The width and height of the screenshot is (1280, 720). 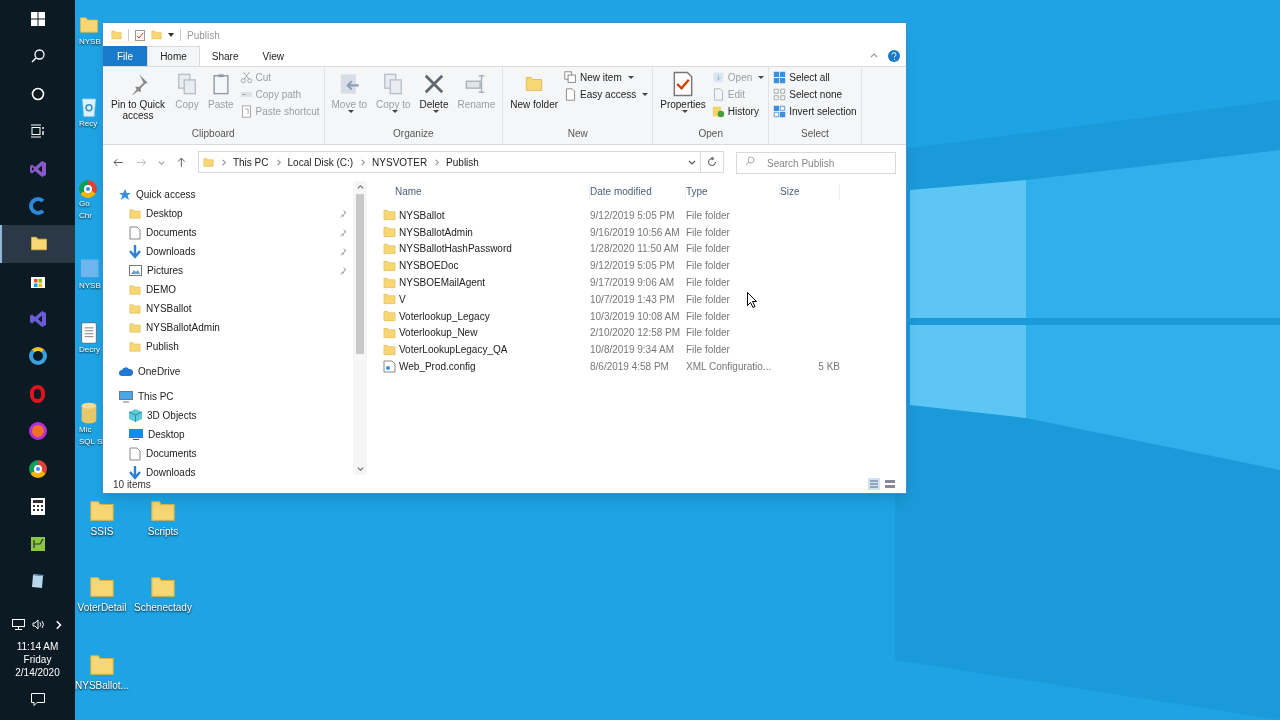 What do you see at coordinates (37, 699) in the screenshot?
I see `notification-icon` at bounding box center [37, 699].